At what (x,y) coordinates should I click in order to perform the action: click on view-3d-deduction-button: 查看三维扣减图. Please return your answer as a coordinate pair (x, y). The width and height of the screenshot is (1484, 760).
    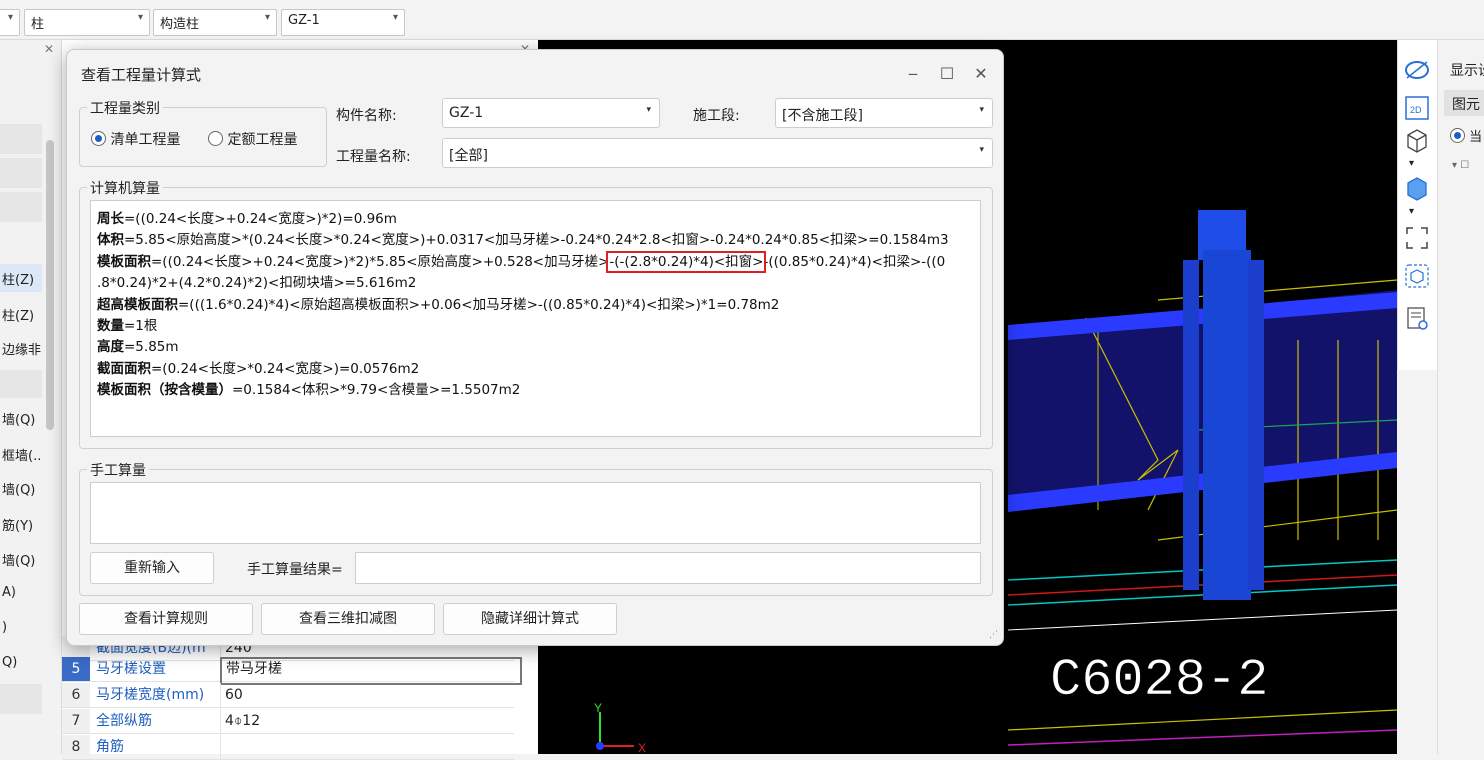
    Looking at the image, I should click on (348, 619).